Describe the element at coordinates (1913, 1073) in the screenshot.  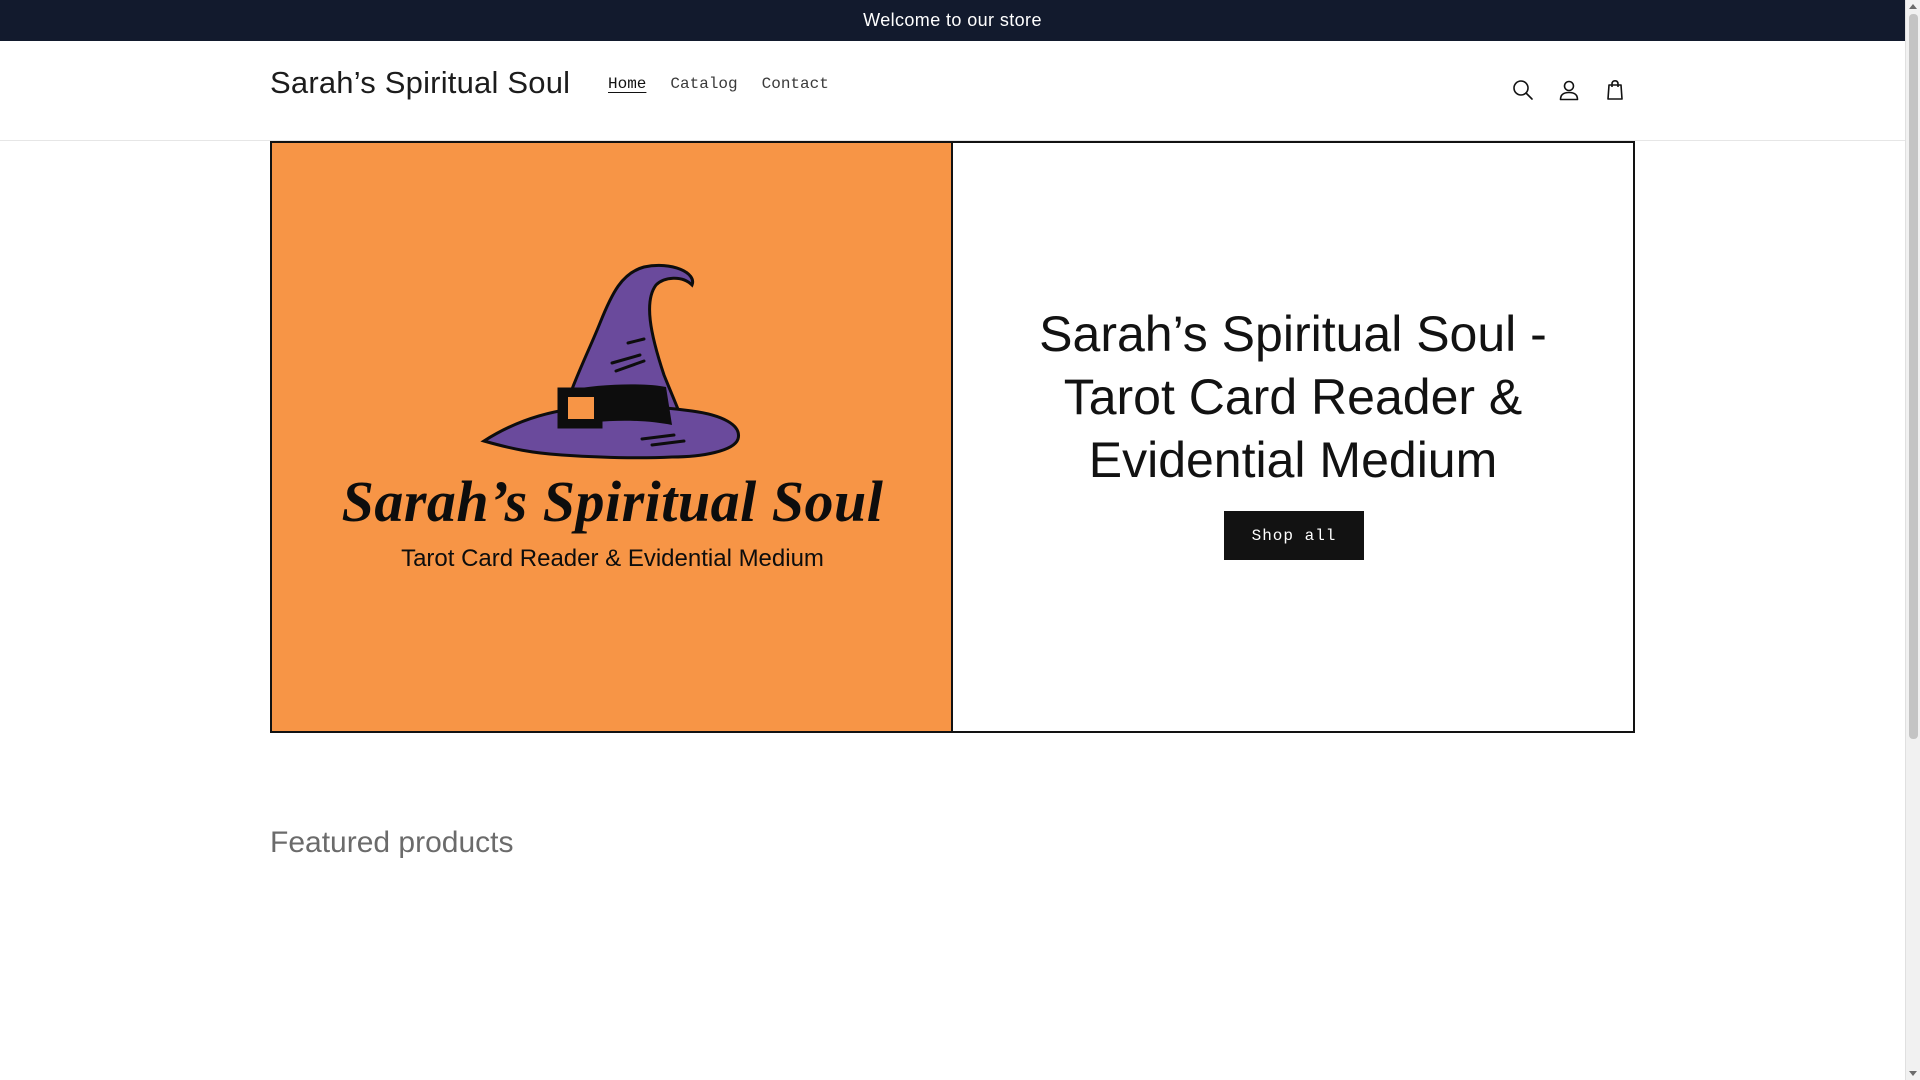
I see `scroll-down-arrow` at that location.